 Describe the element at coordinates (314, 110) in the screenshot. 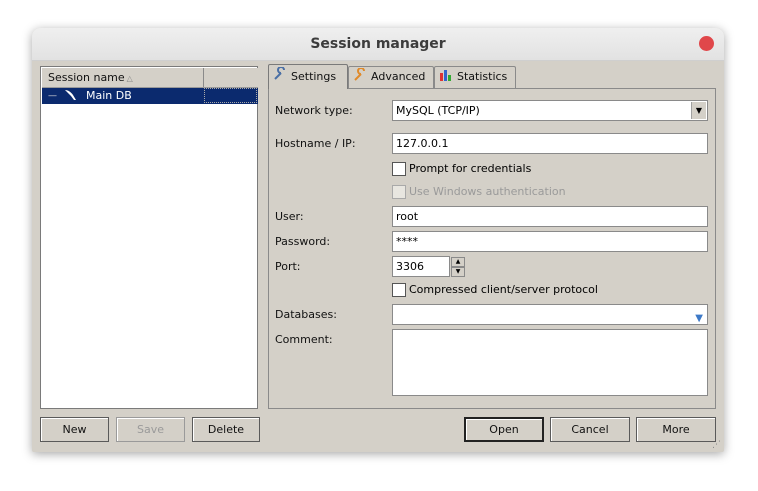

I see `network-type-label: Network type:` at that location.